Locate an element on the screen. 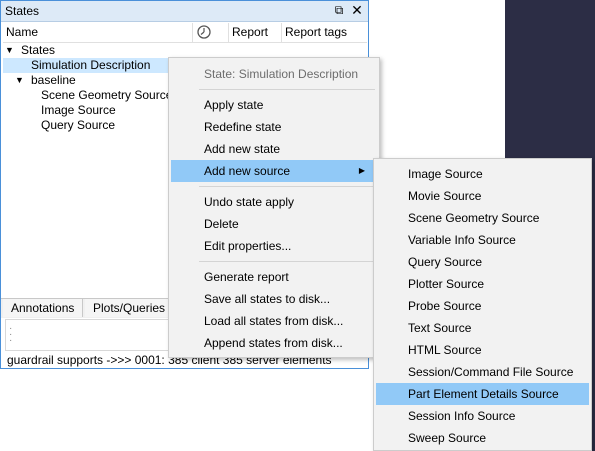  menu-header-state: State: Simulation Description is located at coordinates (281, 74).